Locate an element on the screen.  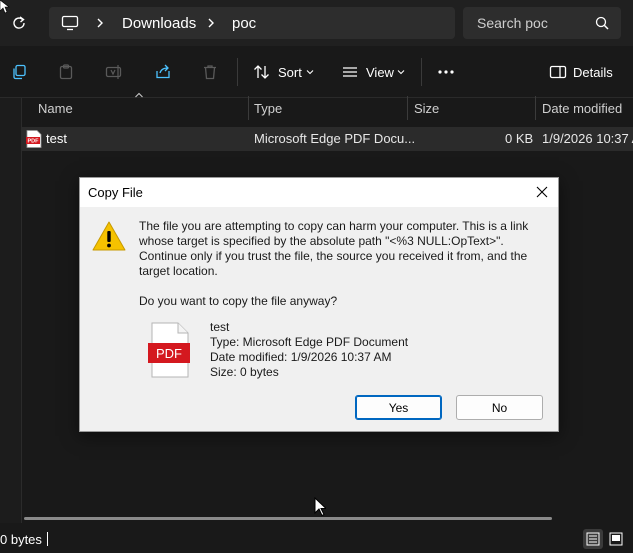
refresh-button is located at coordinates (19, 23).